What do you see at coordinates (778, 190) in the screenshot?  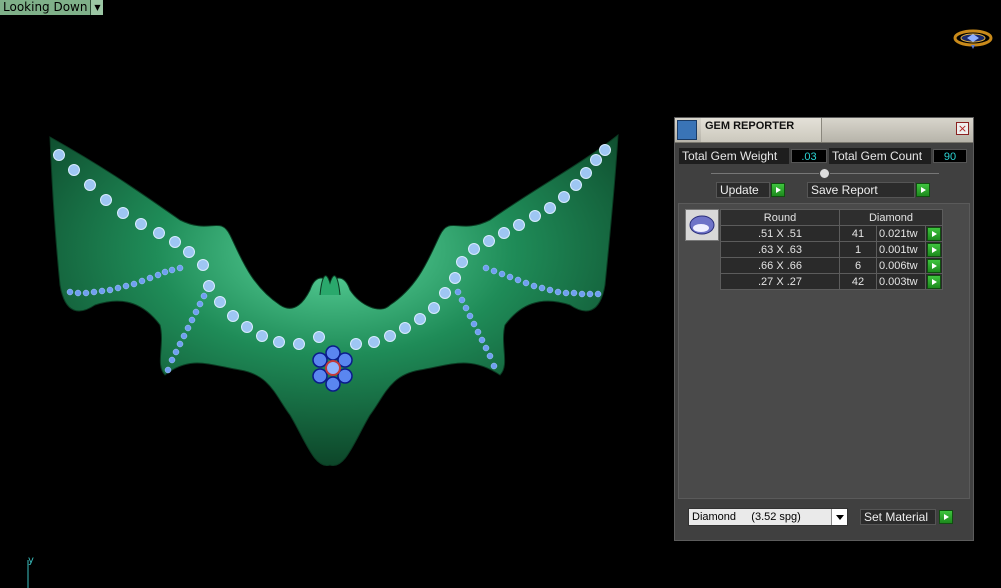 I see `update-go-icon` at bounding box center [778, 190].